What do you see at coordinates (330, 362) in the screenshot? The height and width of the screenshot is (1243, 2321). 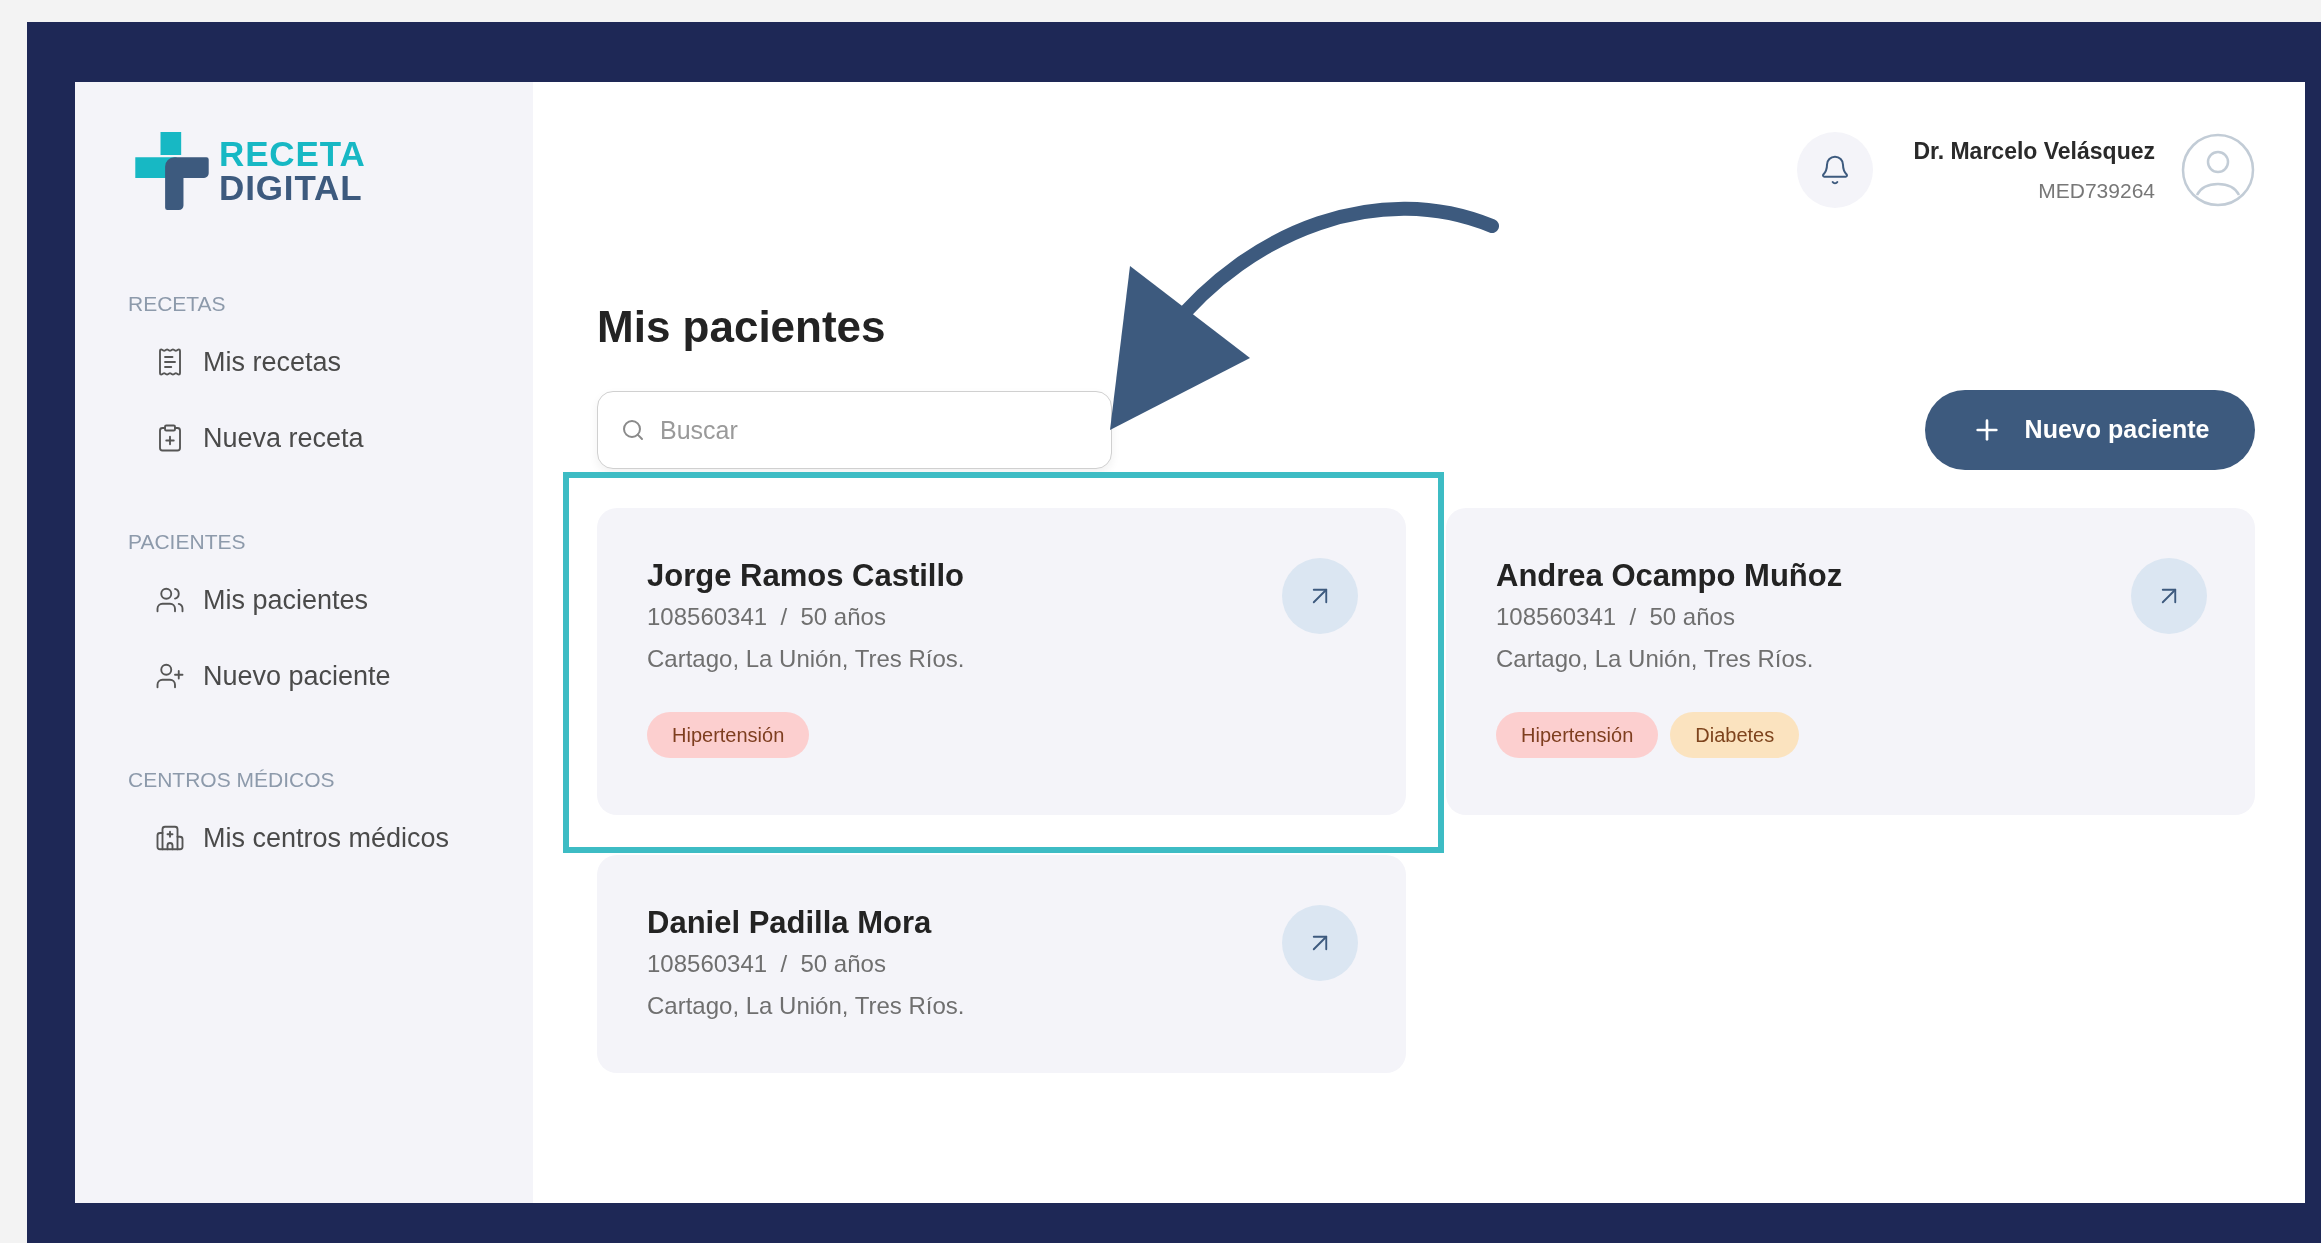 I see `sidebar-item: Mis recetas` at bounding box center [330, 362].